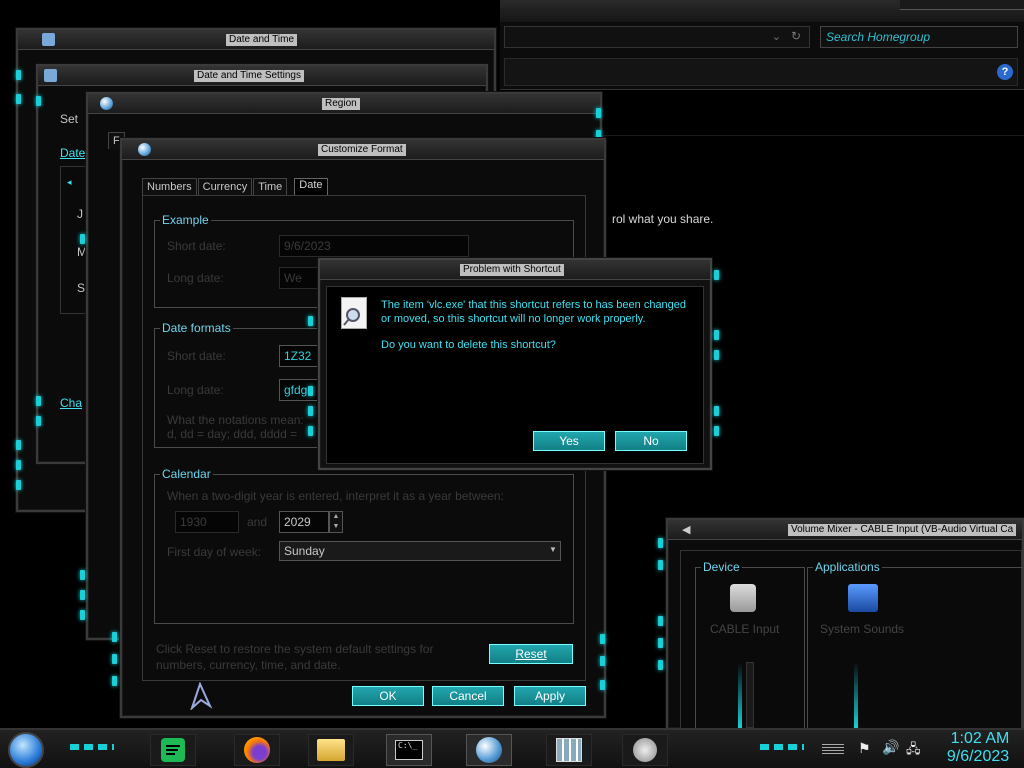  What do you see at coordinates (721, 567) in the screenshot?
I see `device-label: Device` at bounding box center [721, 567].